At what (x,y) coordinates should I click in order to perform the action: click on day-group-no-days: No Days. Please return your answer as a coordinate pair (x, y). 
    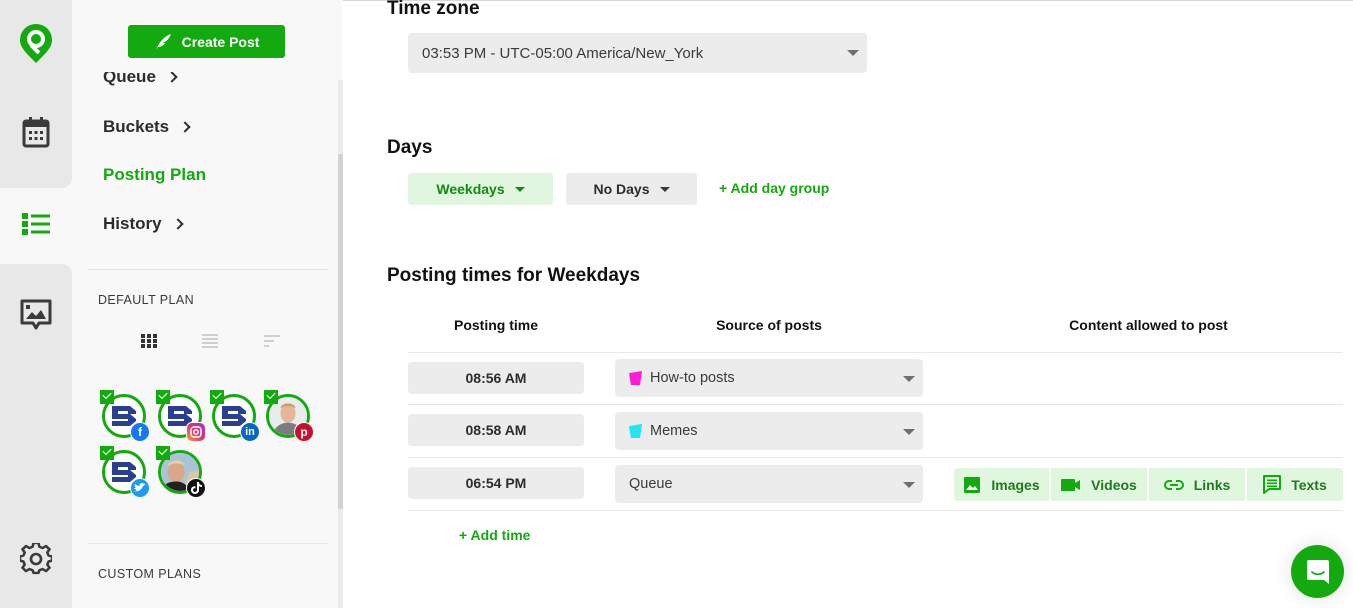
    Looking at the image, I should click on (631, 189).